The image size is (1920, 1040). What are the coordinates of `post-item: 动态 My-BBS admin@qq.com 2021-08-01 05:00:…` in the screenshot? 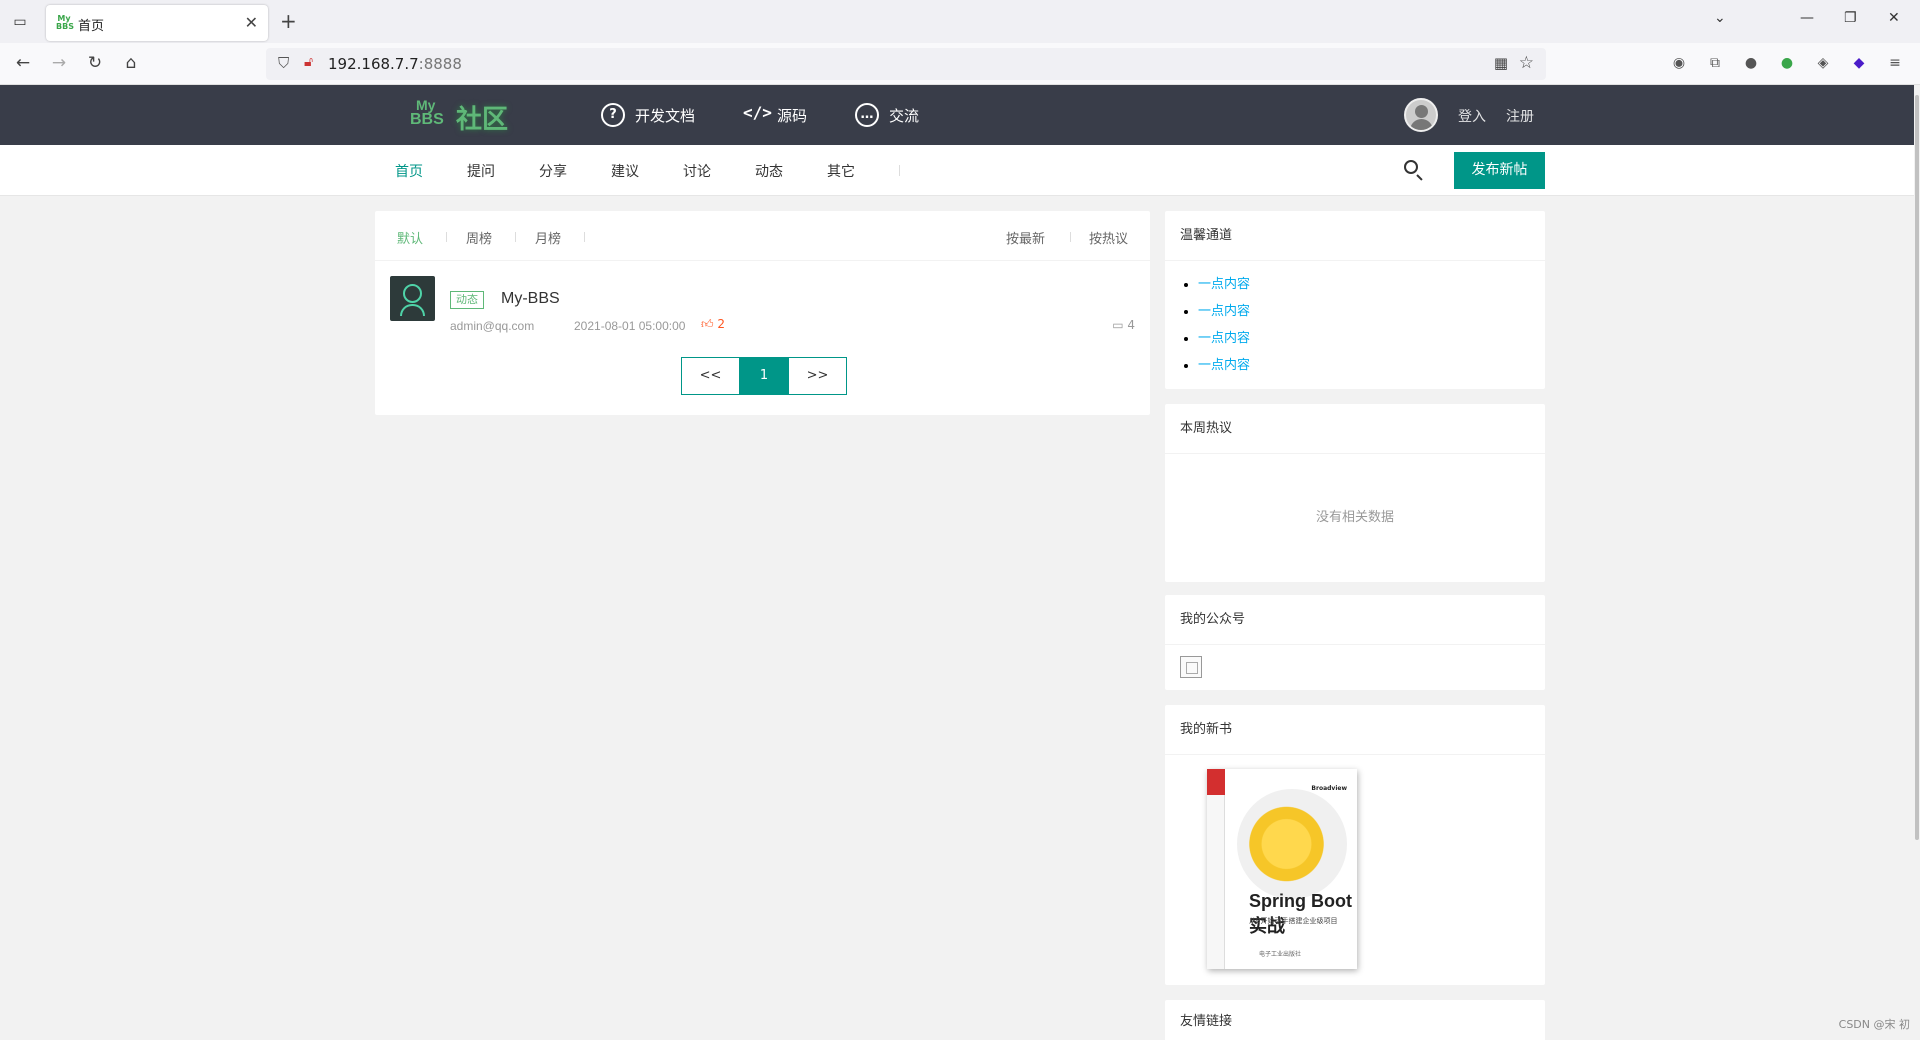 It's located at (762, 304).